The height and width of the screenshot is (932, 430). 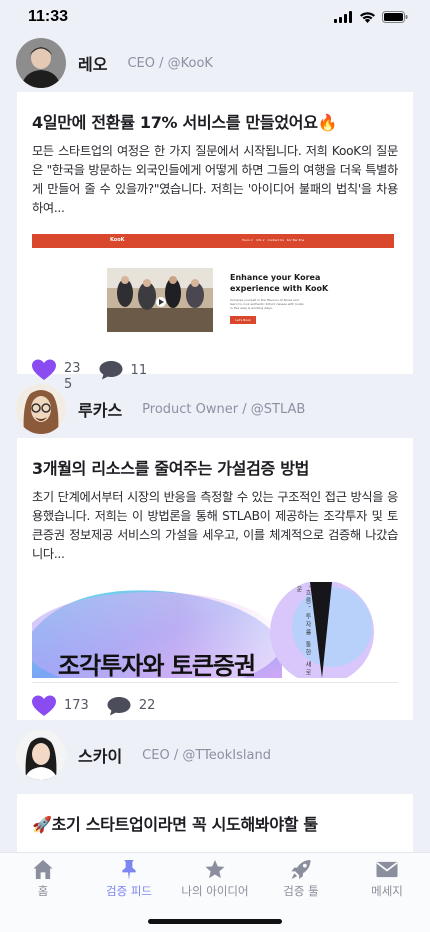 I want to click on post-author: 스카이 CEO / @TTeokIsland, so click(x=215, y=755).